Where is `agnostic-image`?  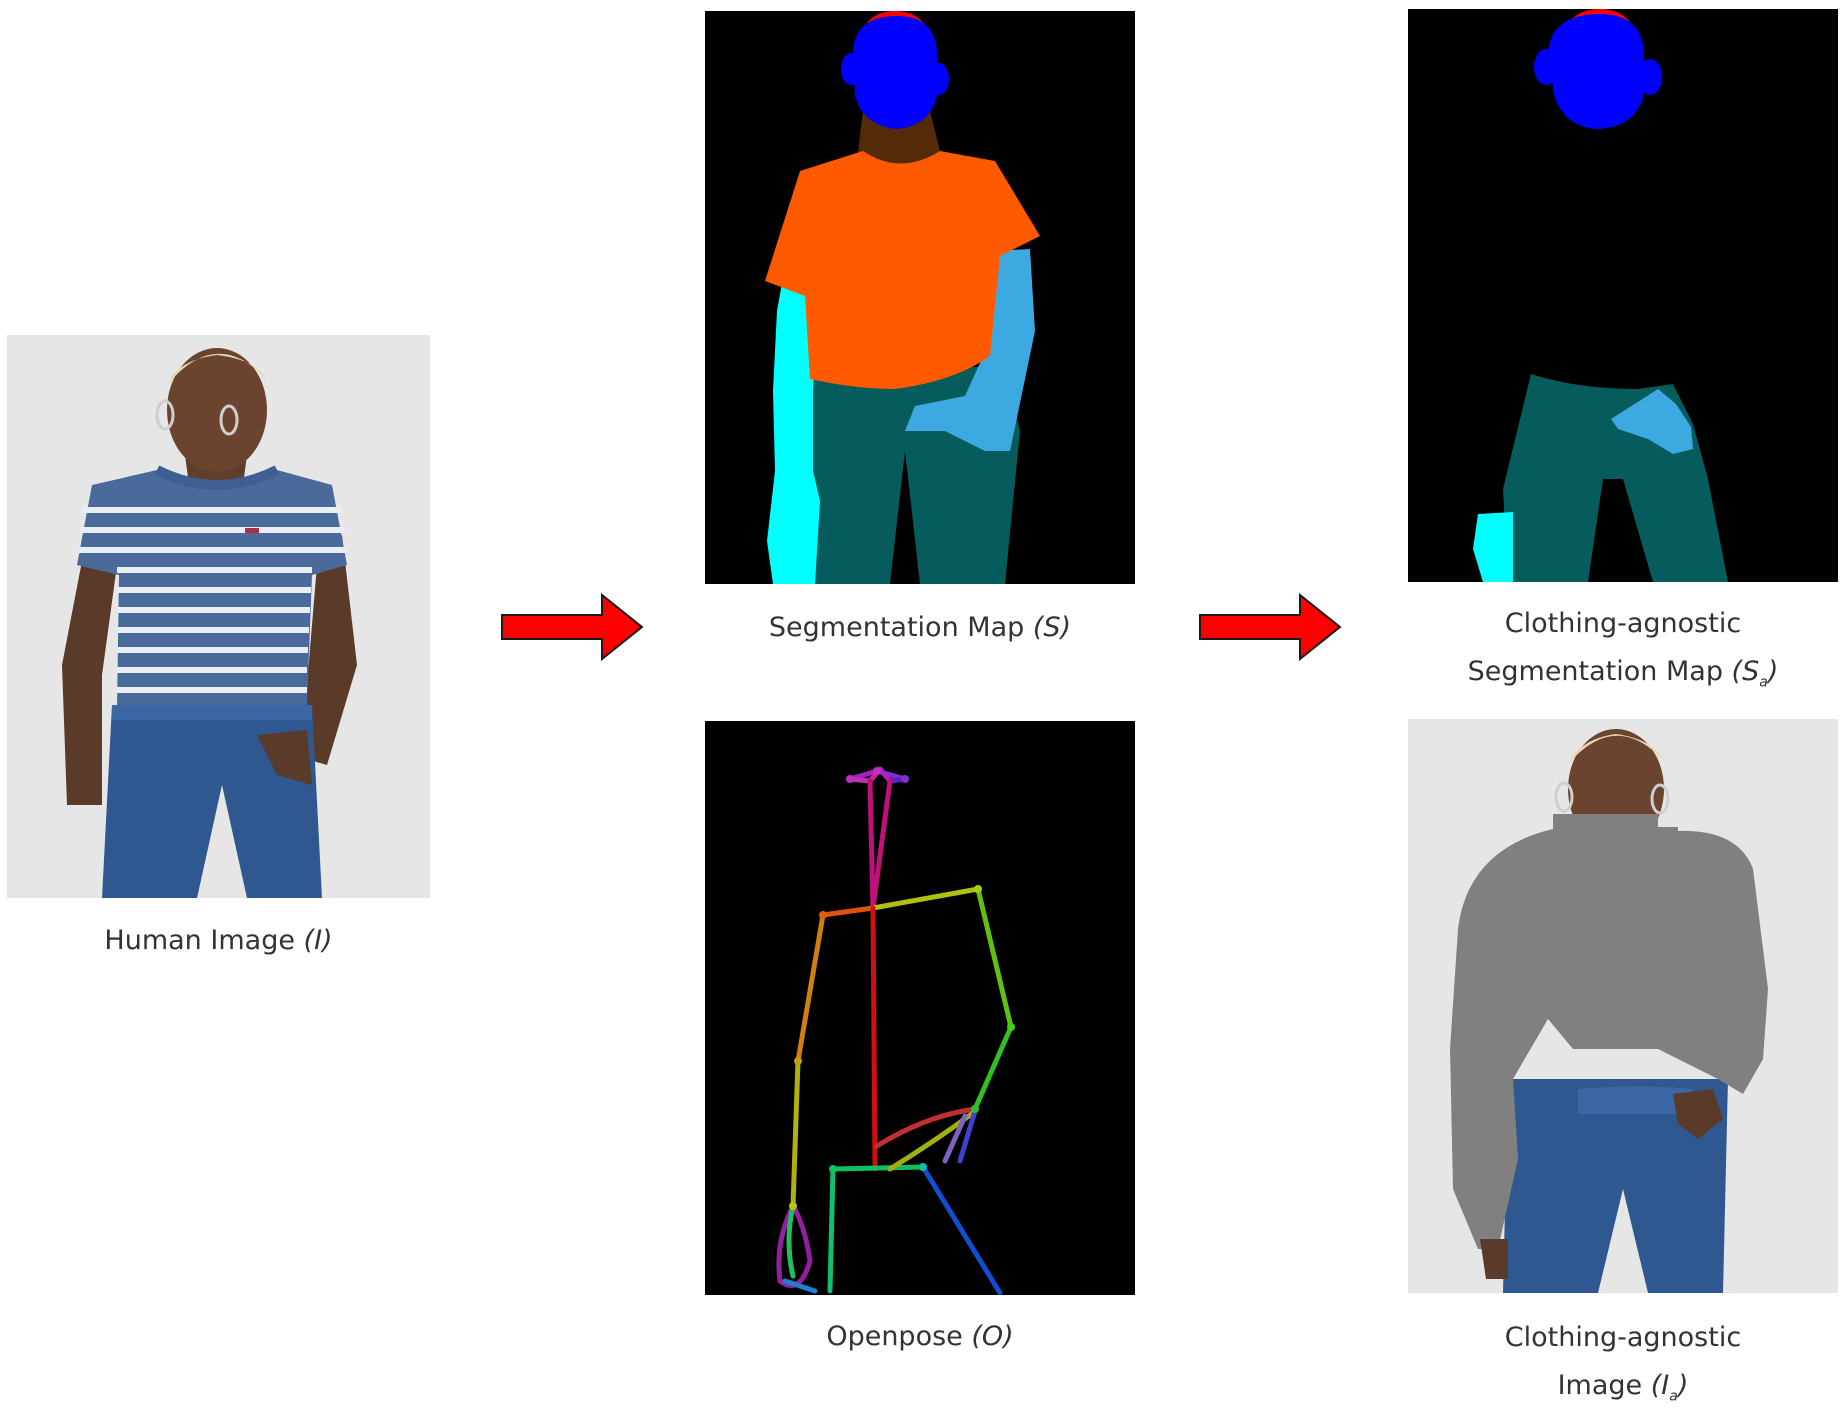
agnostic-image is located at coordinates (1623, 1006).